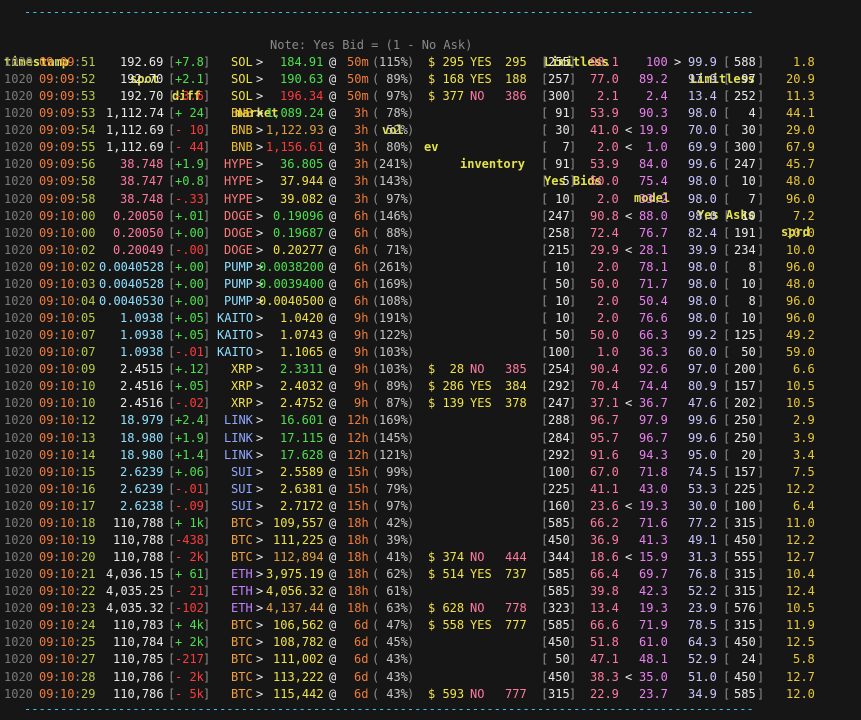  Describe the element at coordinates (189, 113) in the screenshot. I see `row-diff: + 24` at that location.